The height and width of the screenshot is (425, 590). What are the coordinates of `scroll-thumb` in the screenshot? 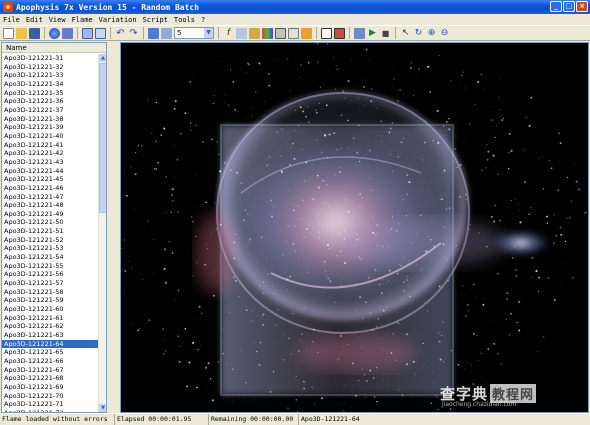 It's located at (102, 138).